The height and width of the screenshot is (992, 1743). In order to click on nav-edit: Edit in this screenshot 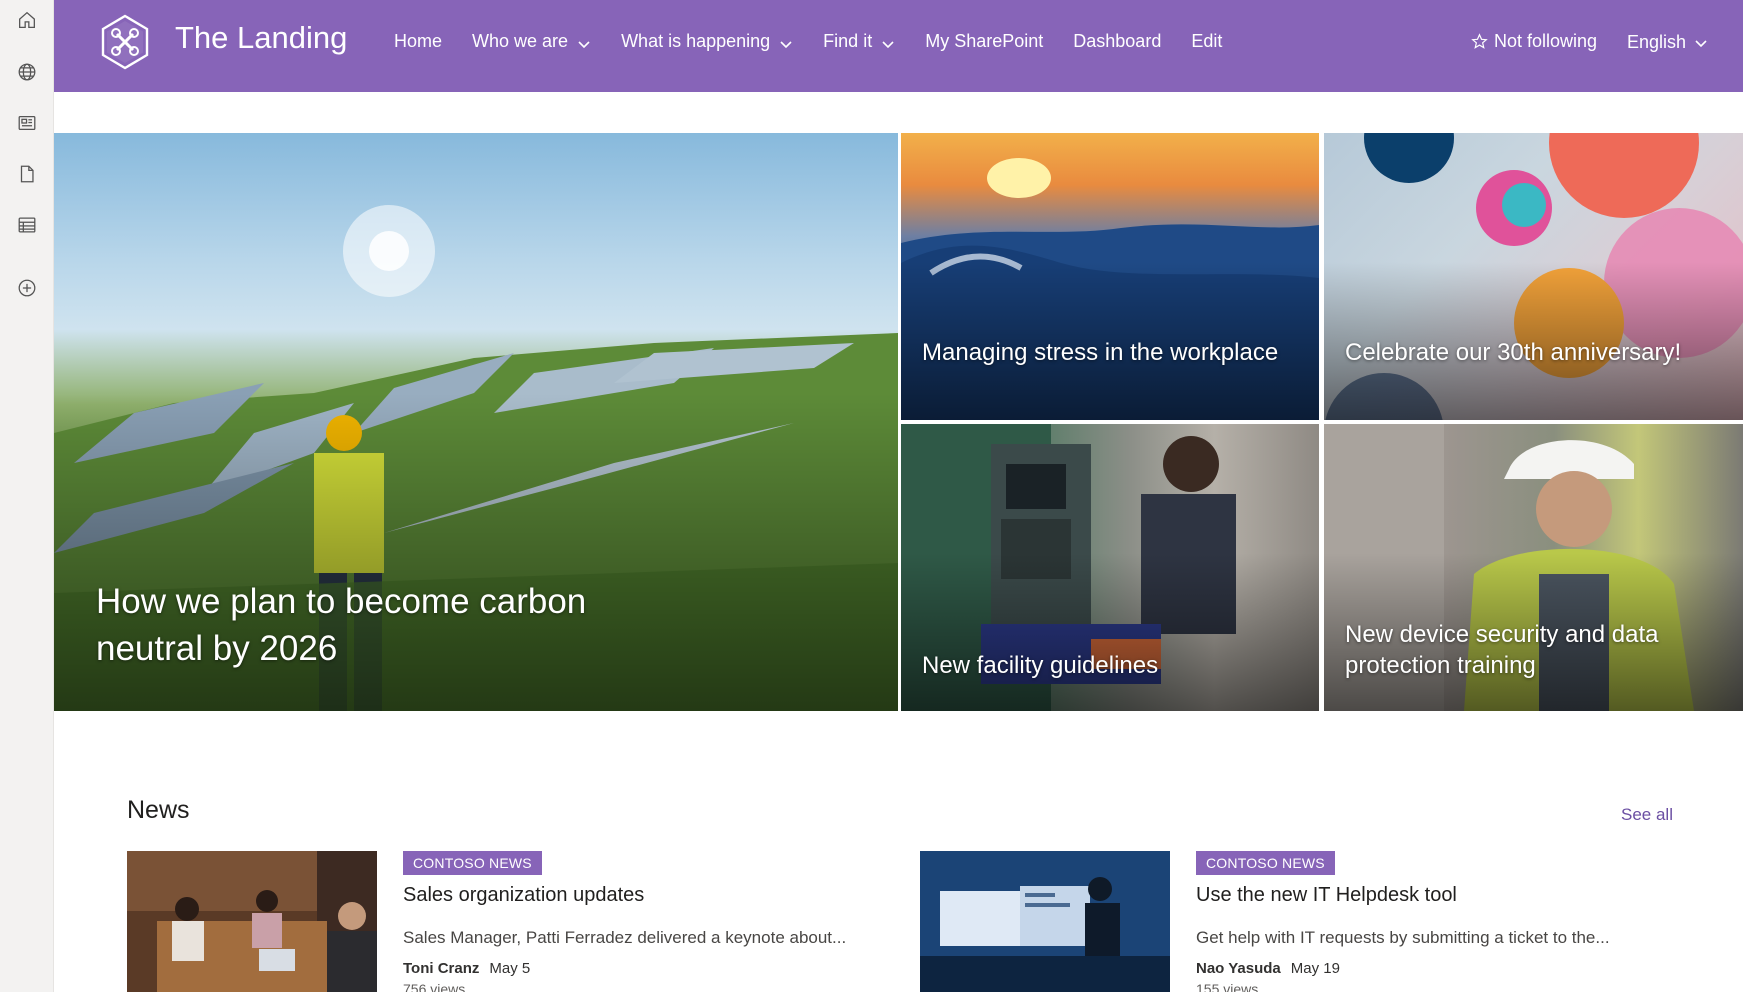, I will do `click(1206, 41)`.